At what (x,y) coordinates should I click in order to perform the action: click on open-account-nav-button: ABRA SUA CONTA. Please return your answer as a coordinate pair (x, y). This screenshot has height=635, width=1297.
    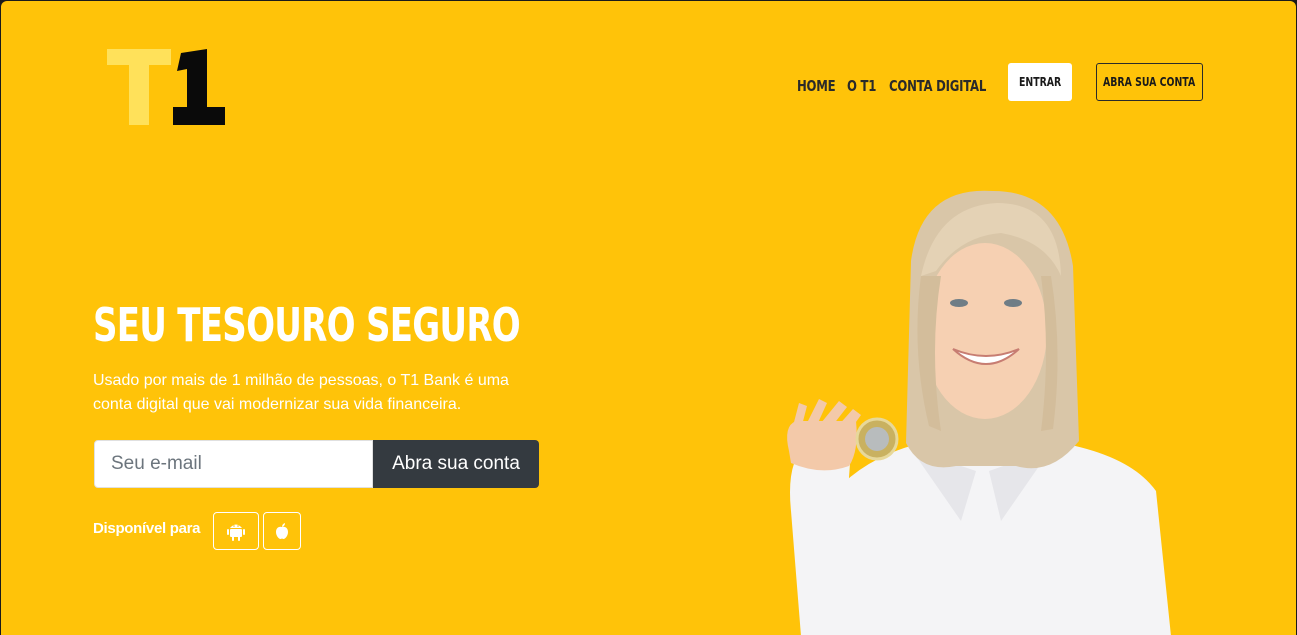
    Looking at the image, I should click on (1149, 82).